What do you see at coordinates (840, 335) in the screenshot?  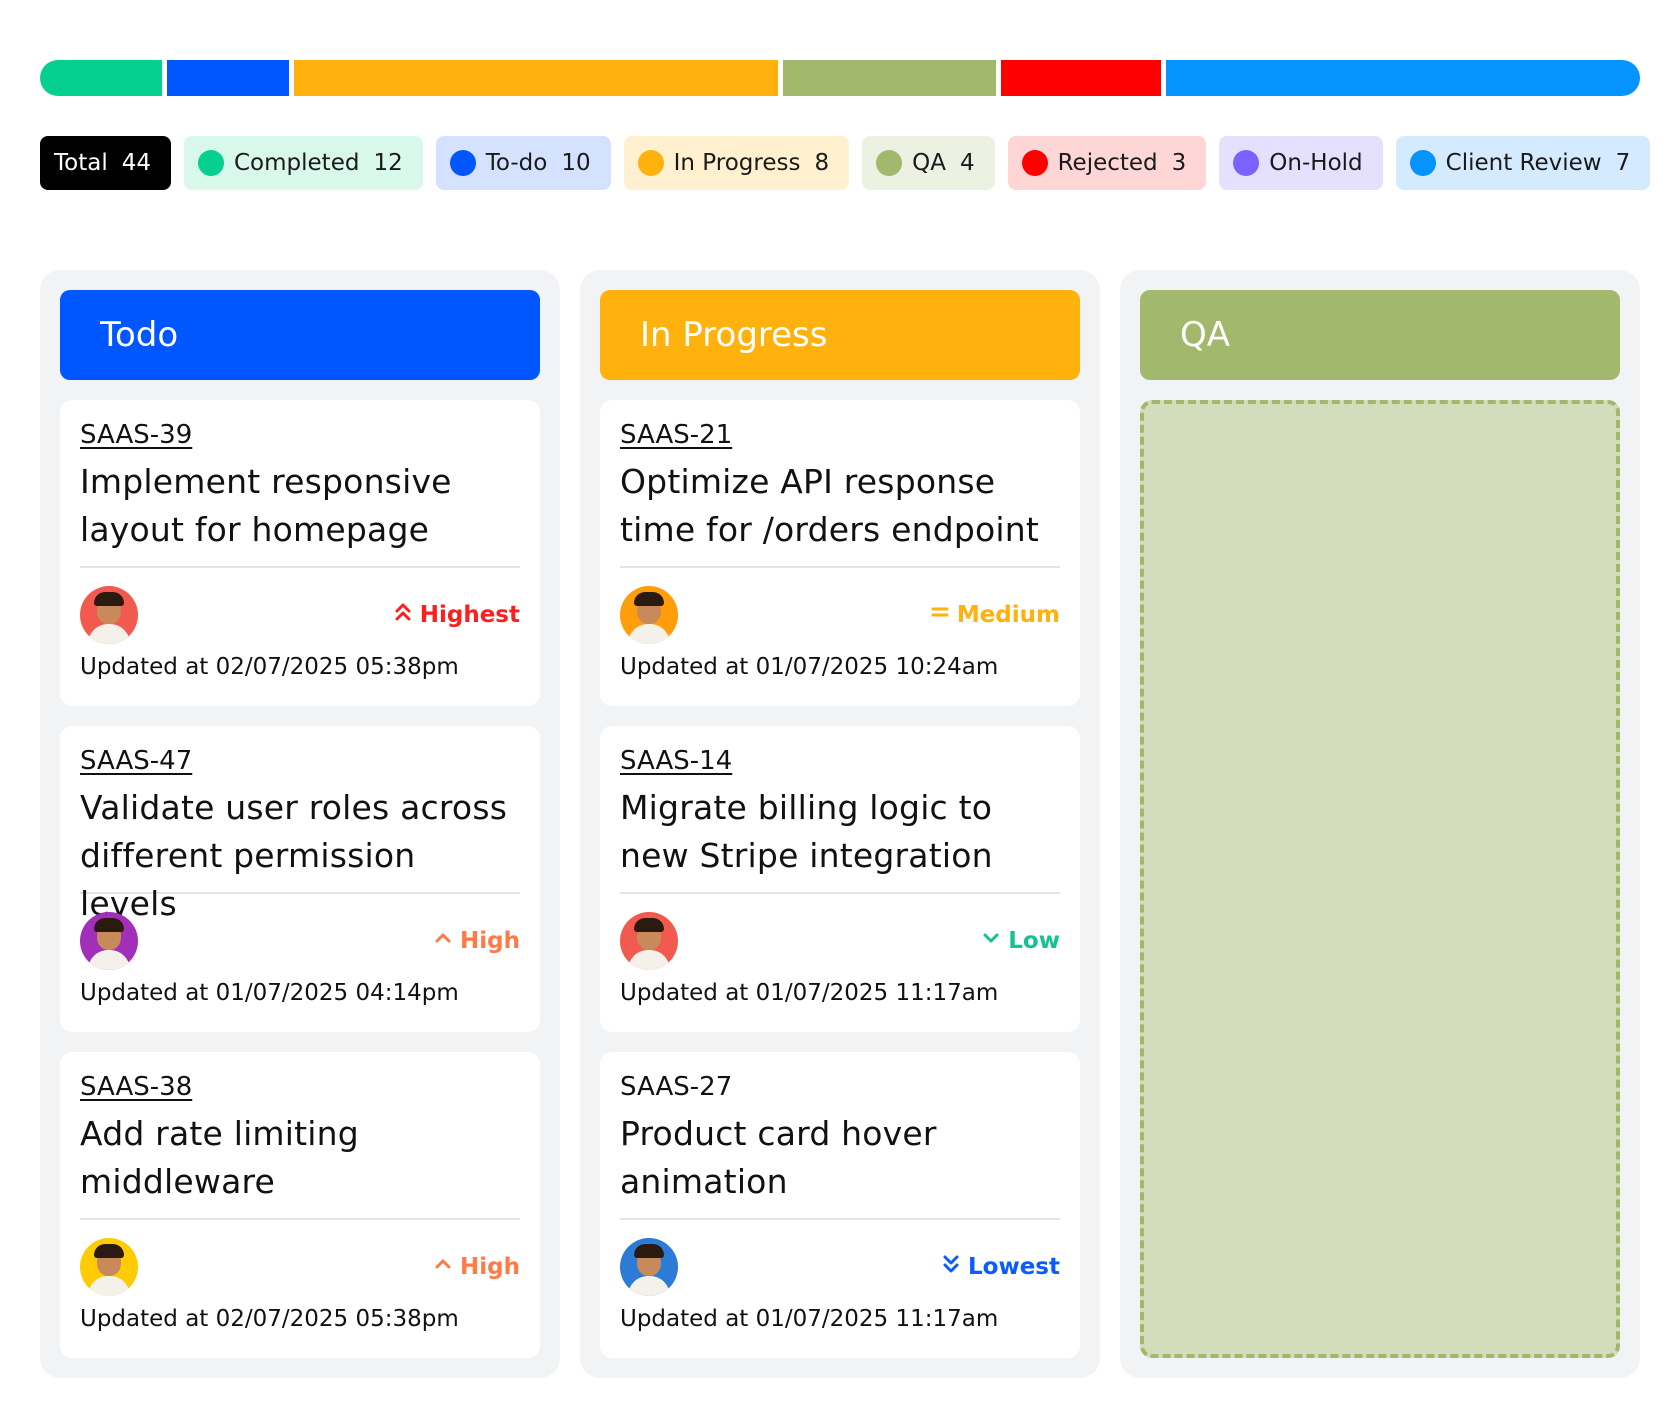 I see `column-in-progress-header: In Progress` at bounding box center [840, 335].